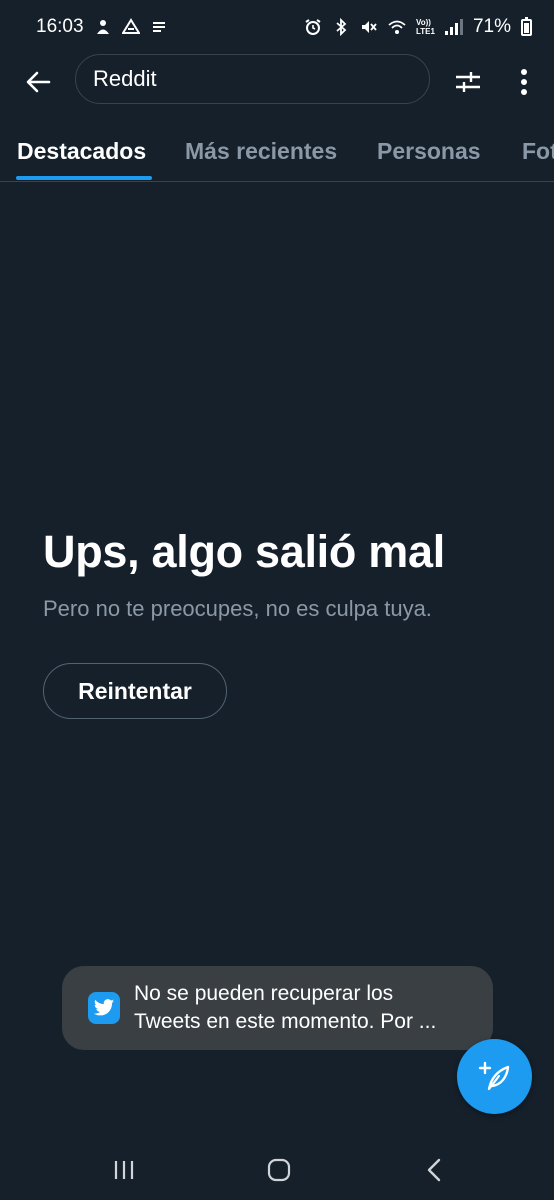  I want to click on search-filters-button, so click(468, 82).